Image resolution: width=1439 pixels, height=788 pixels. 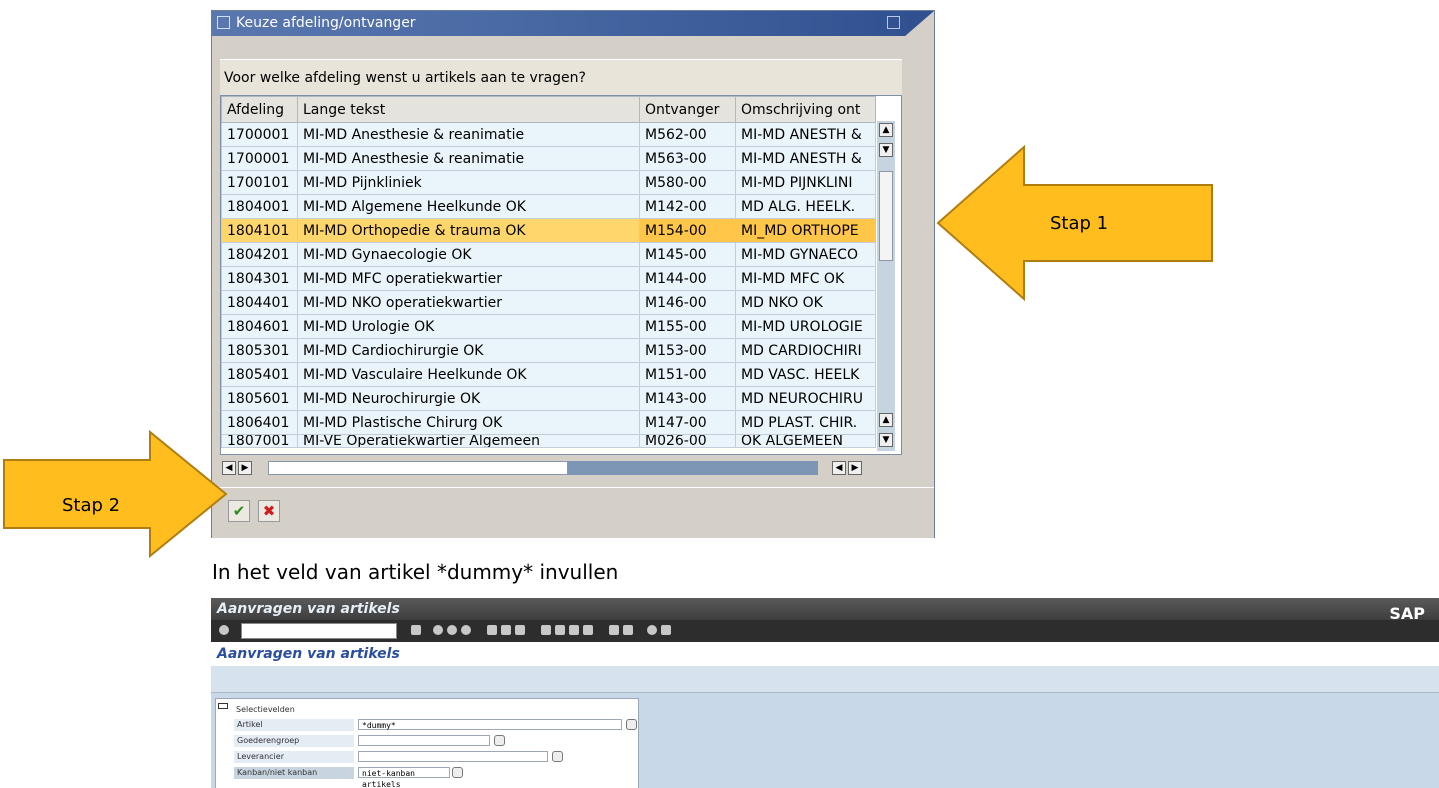 What do you see at coordinates (805, 422) in the screenshot?
I see `cell-omschrijving: MD PLAST. CHIR.` at bounding box center [805, 422].